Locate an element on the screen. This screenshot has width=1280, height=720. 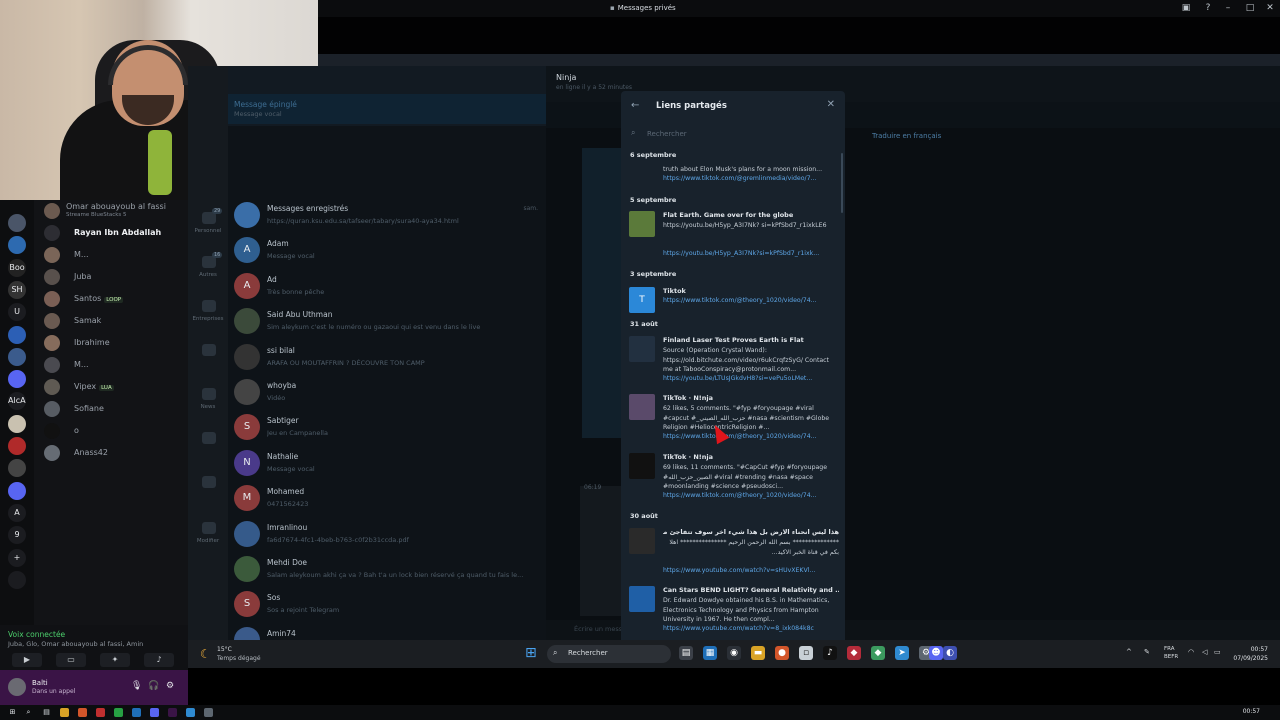
obs-icon is located at coordinates (172, 712).